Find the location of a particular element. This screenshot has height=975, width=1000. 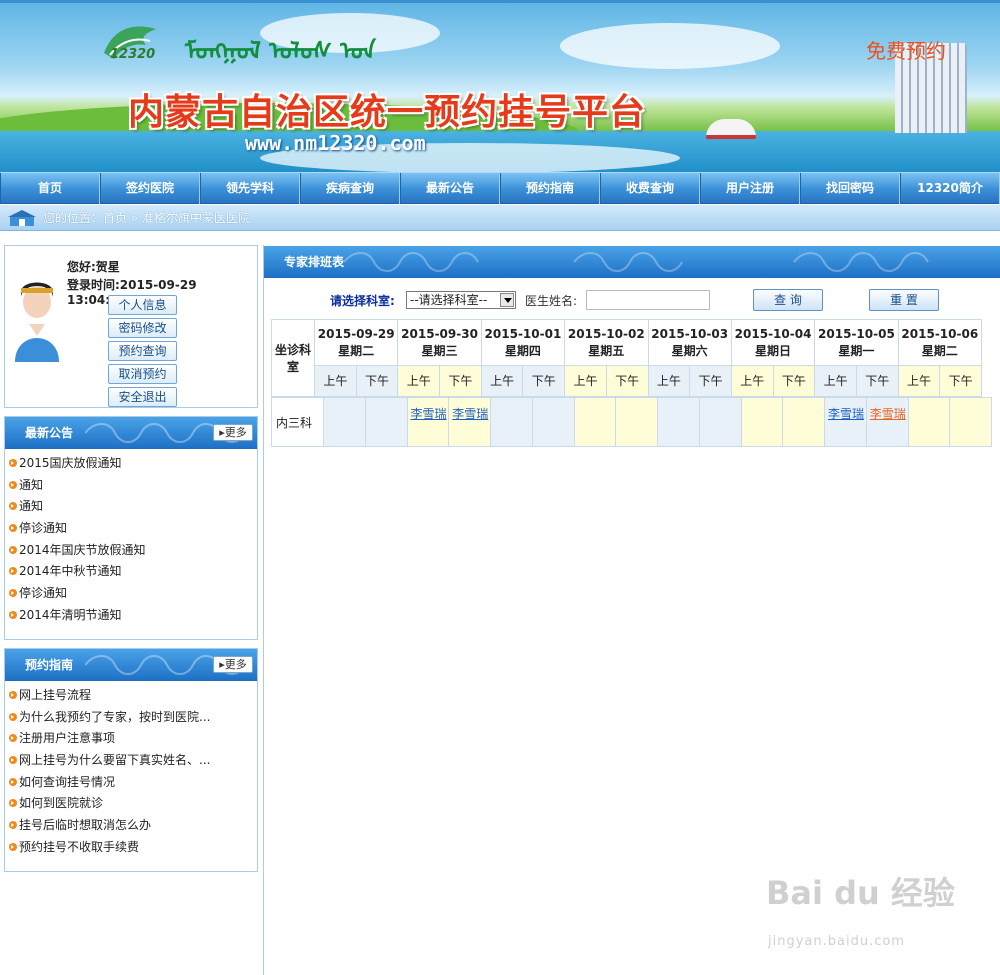

logout-button: 安全退出 is located at coordinates (142, 397).